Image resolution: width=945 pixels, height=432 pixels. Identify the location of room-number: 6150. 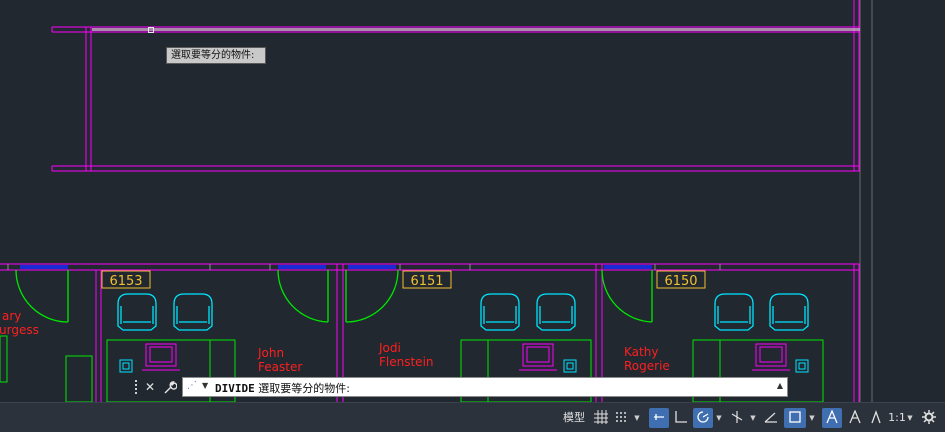
(680, 281).